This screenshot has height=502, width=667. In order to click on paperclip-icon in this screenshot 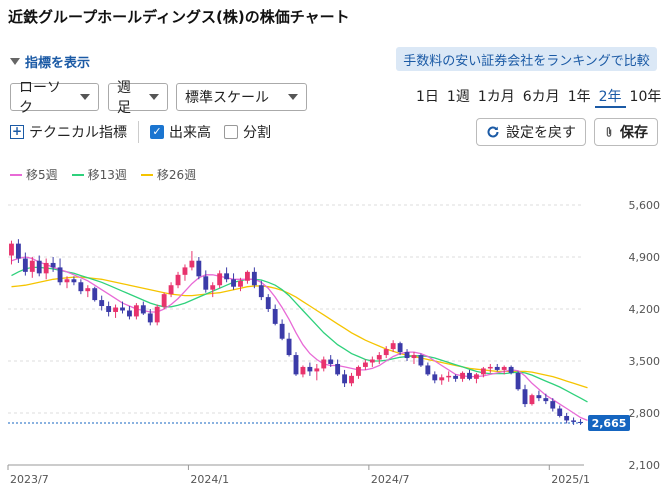, I will do `click(609, 132)`.